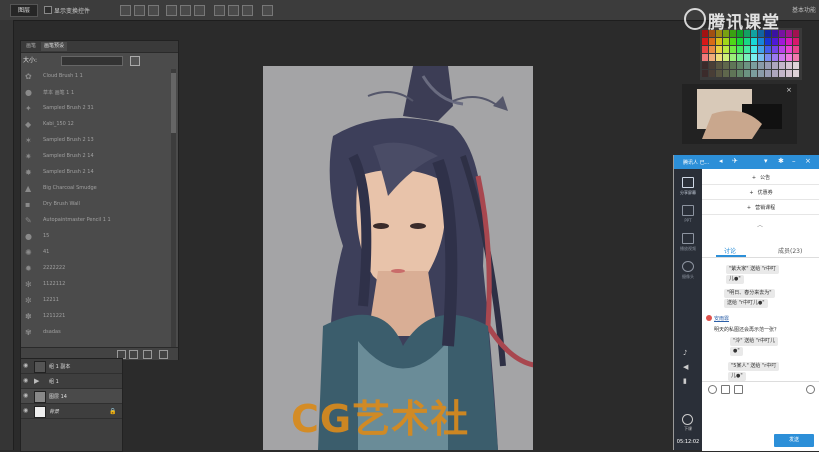  I want to click on minimize-icon: –, so click(794, 161).